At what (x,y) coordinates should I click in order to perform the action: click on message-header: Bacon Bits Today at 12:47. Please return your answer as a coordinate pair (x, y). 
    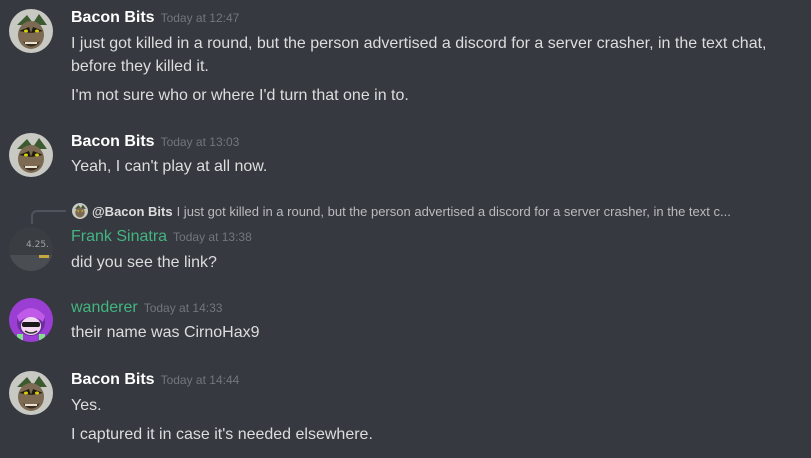
    Looking at the image, I should click on (155, 20).